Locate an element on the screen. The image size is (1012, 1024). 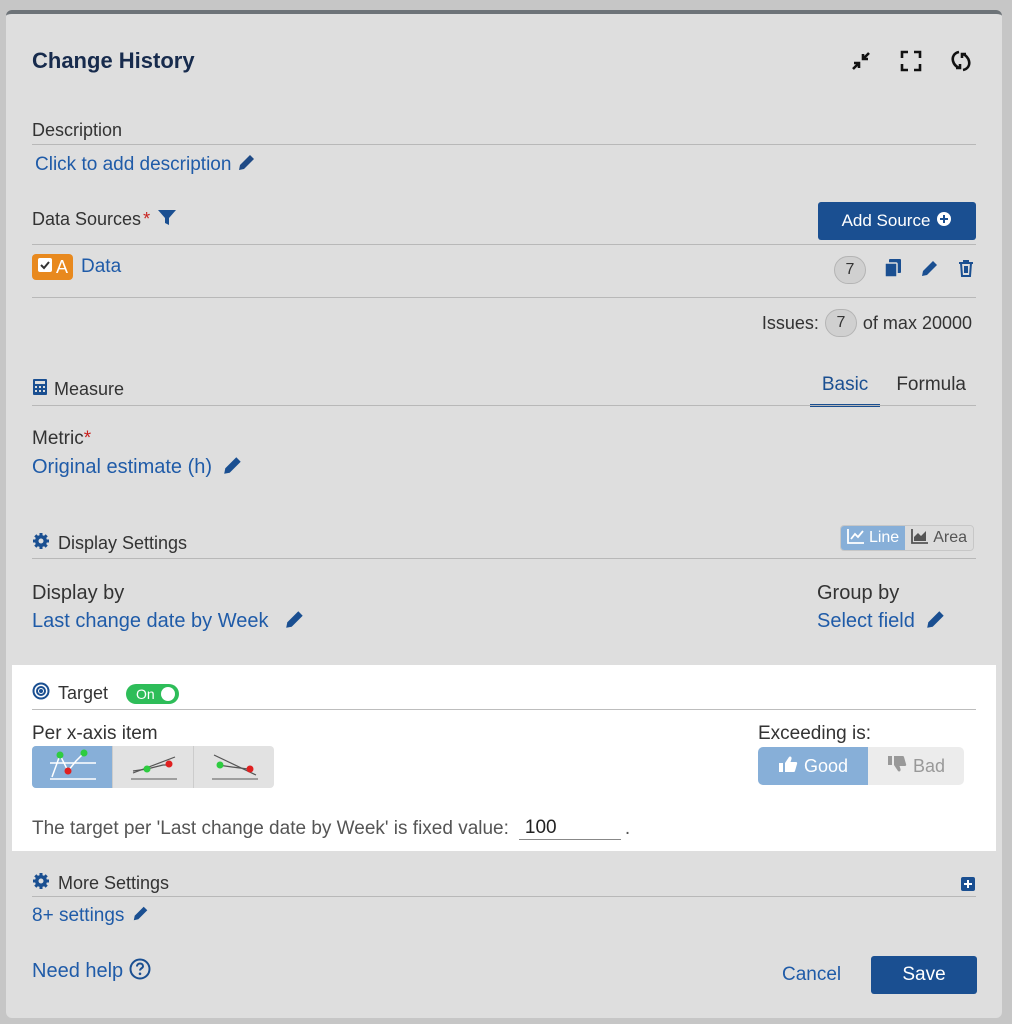
more-settings-header: More Settings is located at coordinates (100, 883).